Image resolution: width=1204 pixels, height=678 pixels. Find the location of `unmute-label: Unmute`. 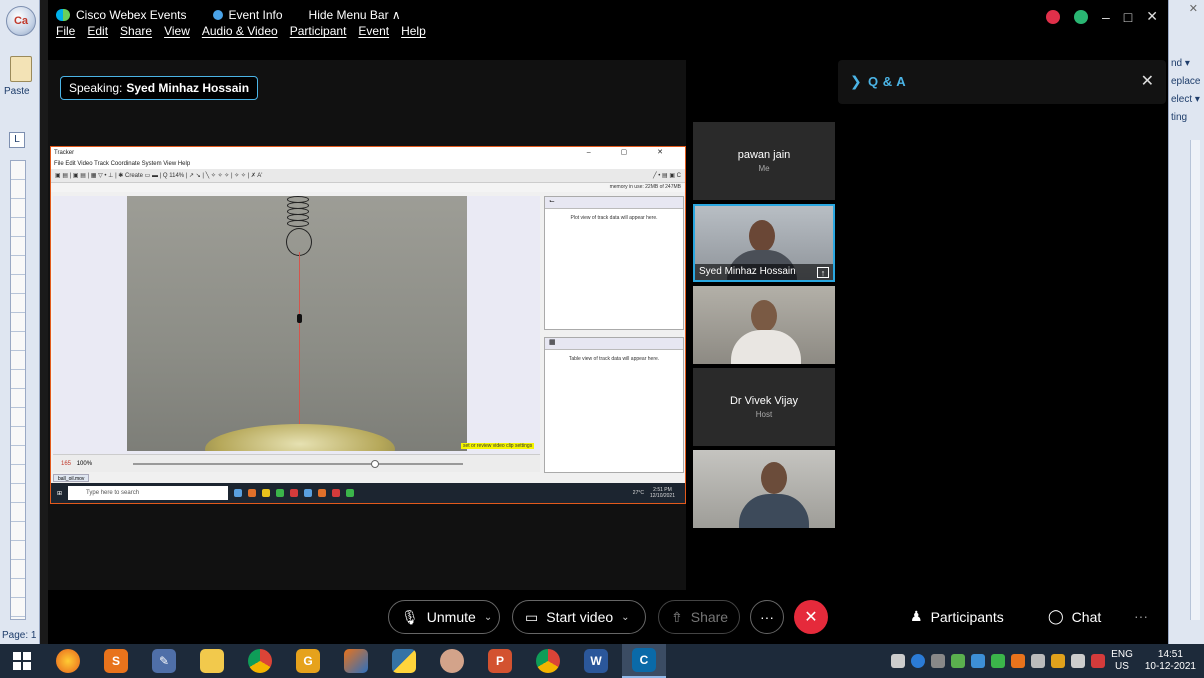

unmute-label: Unmute is located at coordinates (451, 617).